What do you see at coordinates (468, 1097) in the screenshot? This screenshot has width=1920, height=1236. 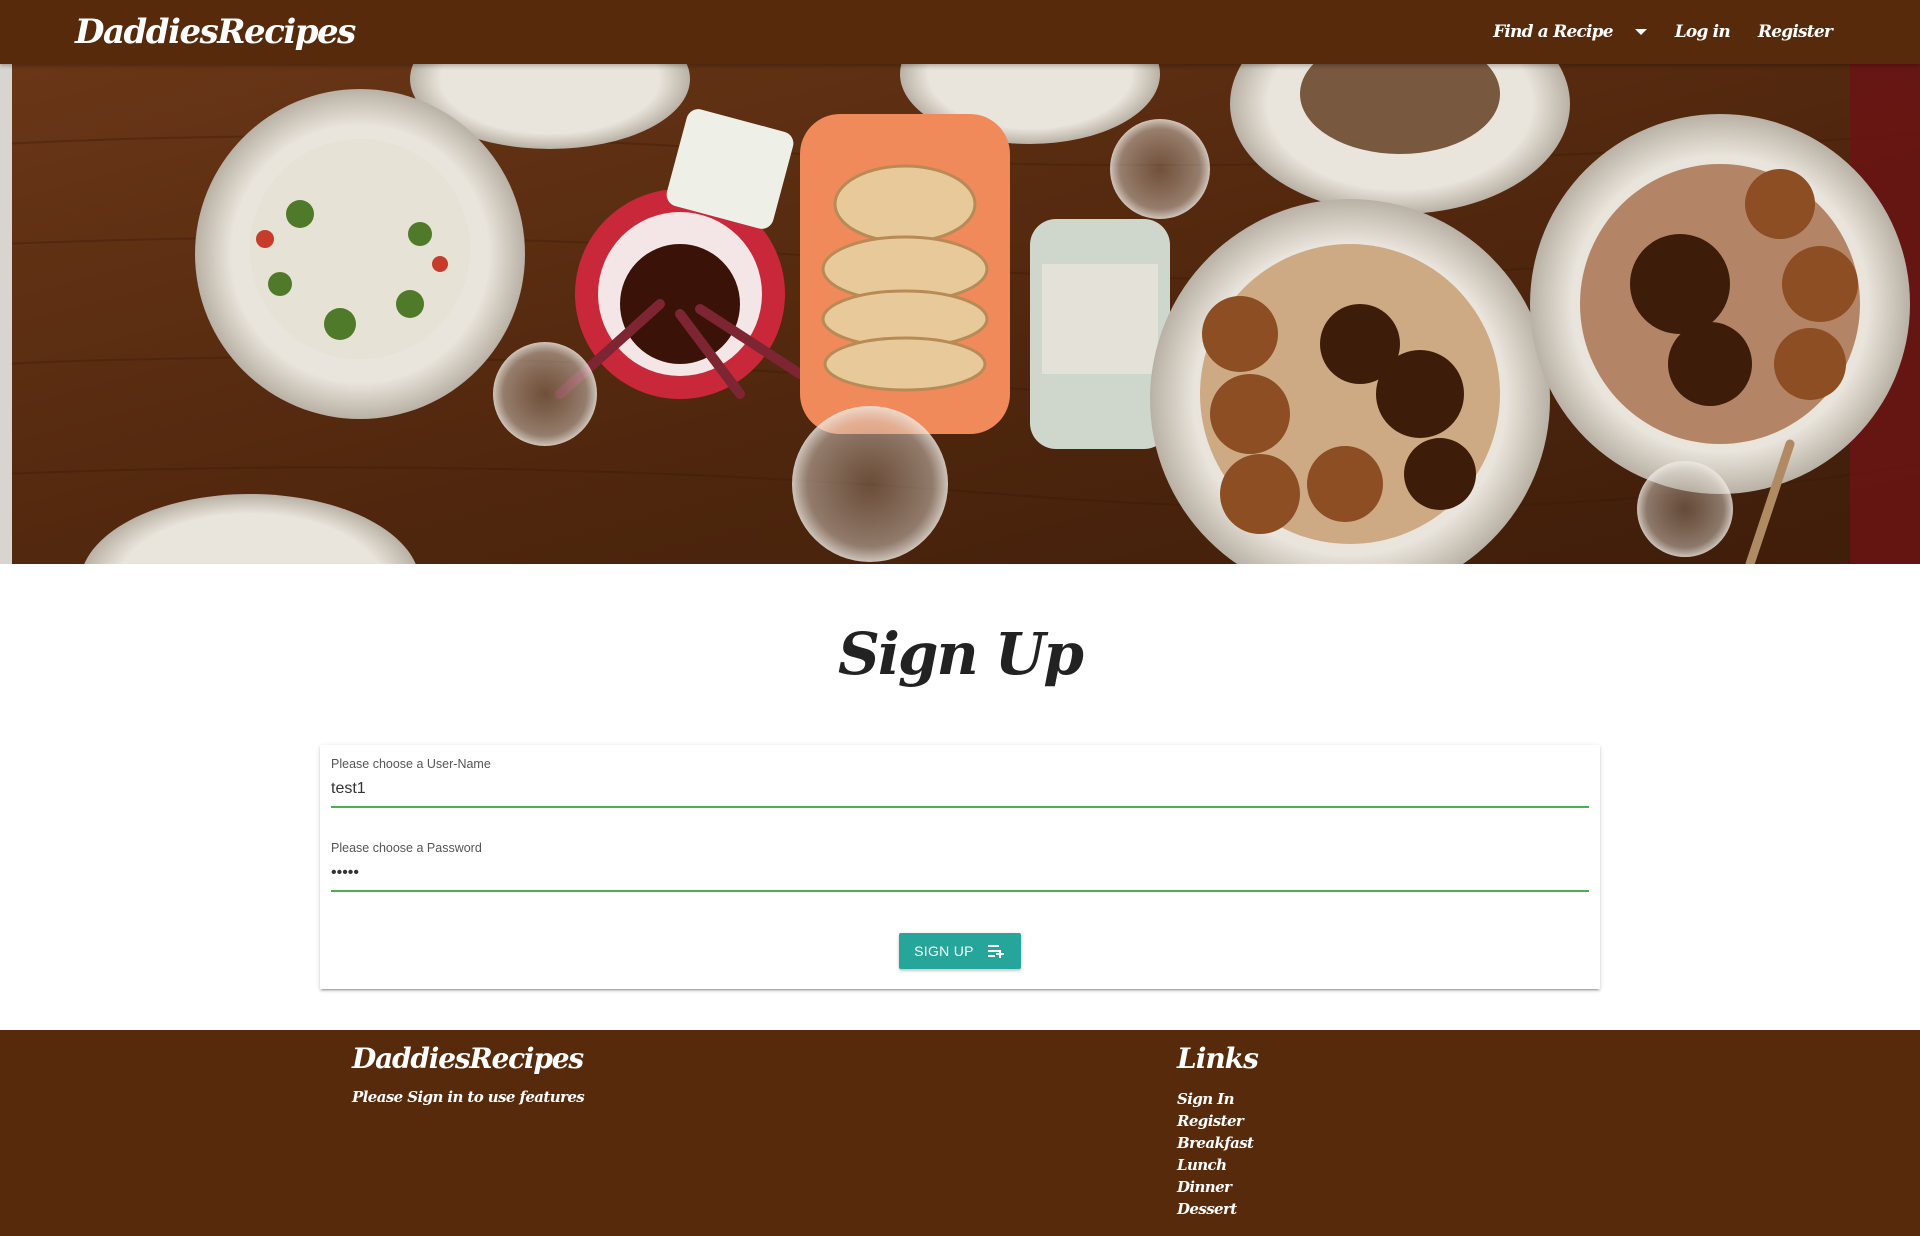 I see `footer-signin-hint: Please Sign in to use features` at bounding box center [468, 1097].